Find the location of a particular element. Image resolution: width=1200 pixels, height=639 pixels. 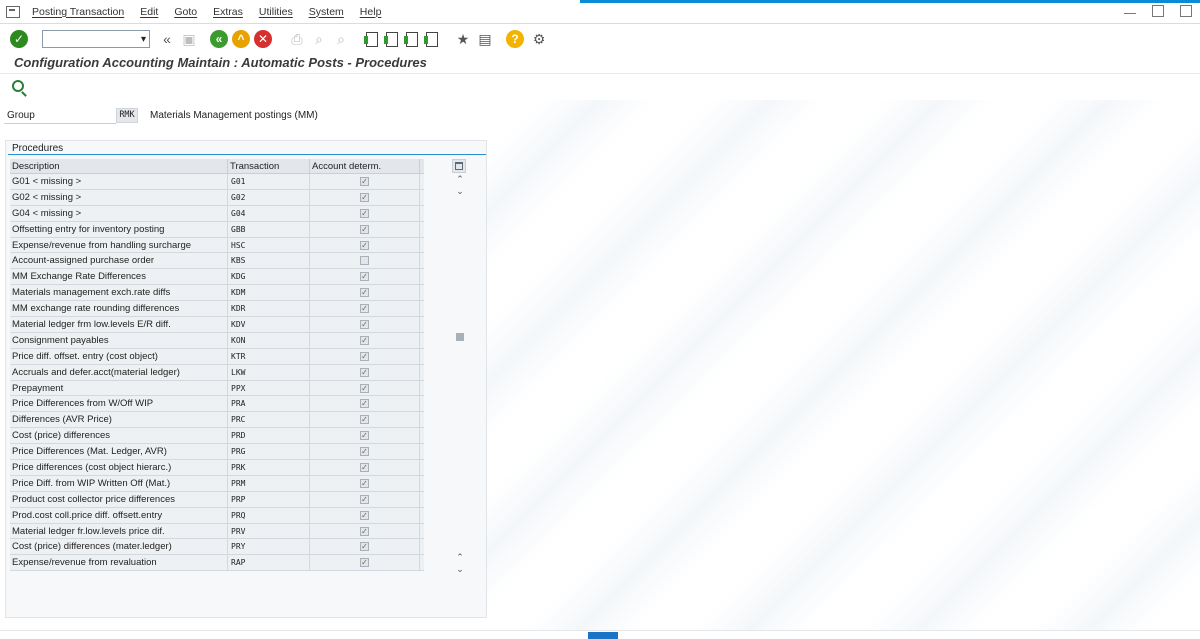

previous-page-icon is located at coordinates (391, 39).